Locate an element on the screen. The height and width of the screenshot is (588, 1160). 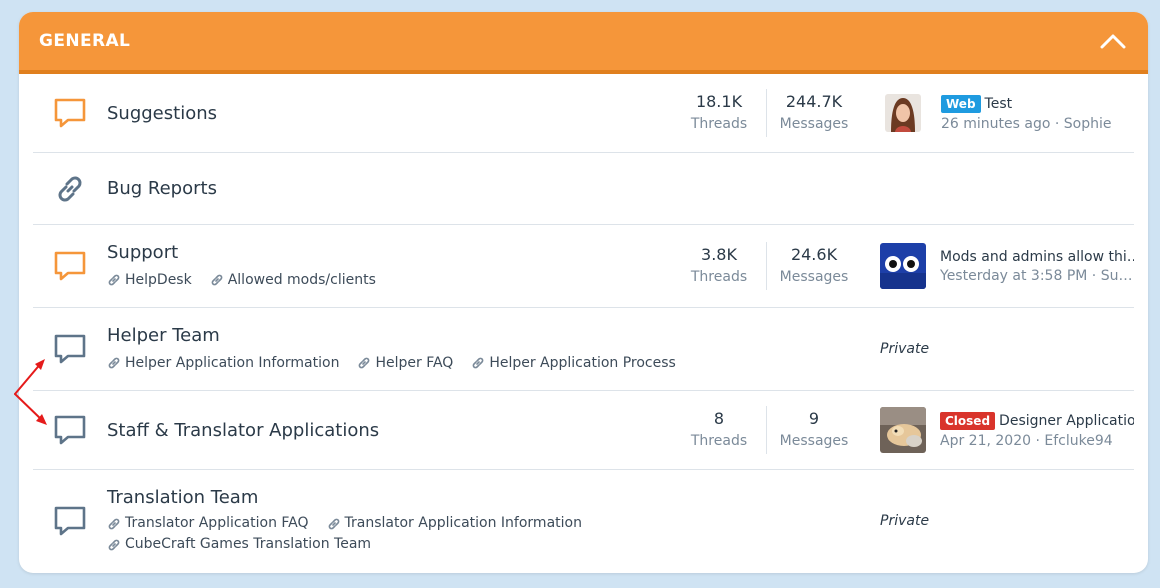
latest-meta: 26 minutes ago · Sophie is located at coordinates (1037, 124).